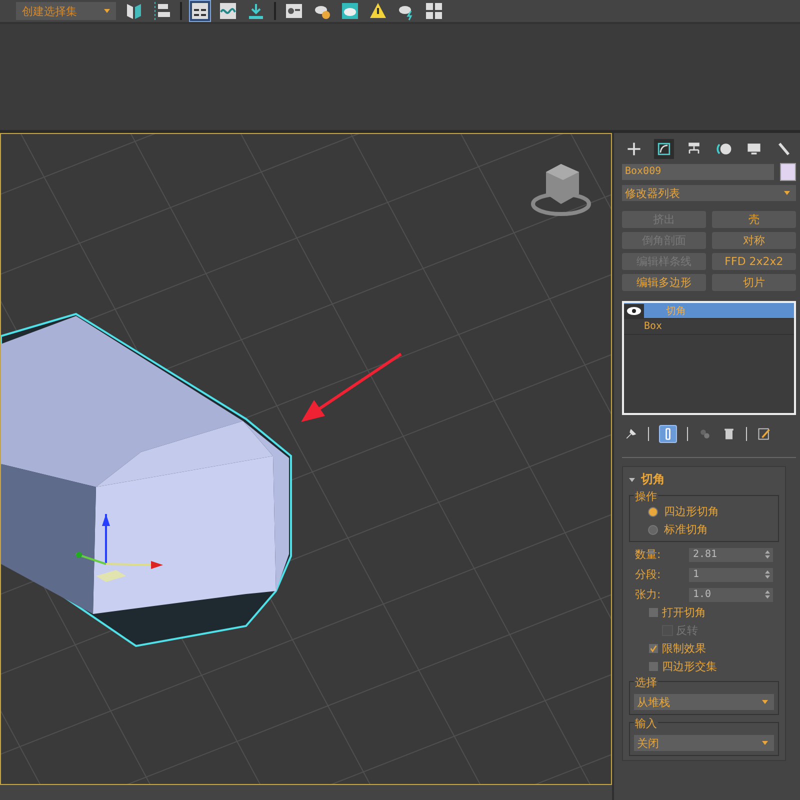 The image size is (800, 800). Describe the element at coordinates (731, 575) in the screenshot. I see `spinner-field: 1` at that location.